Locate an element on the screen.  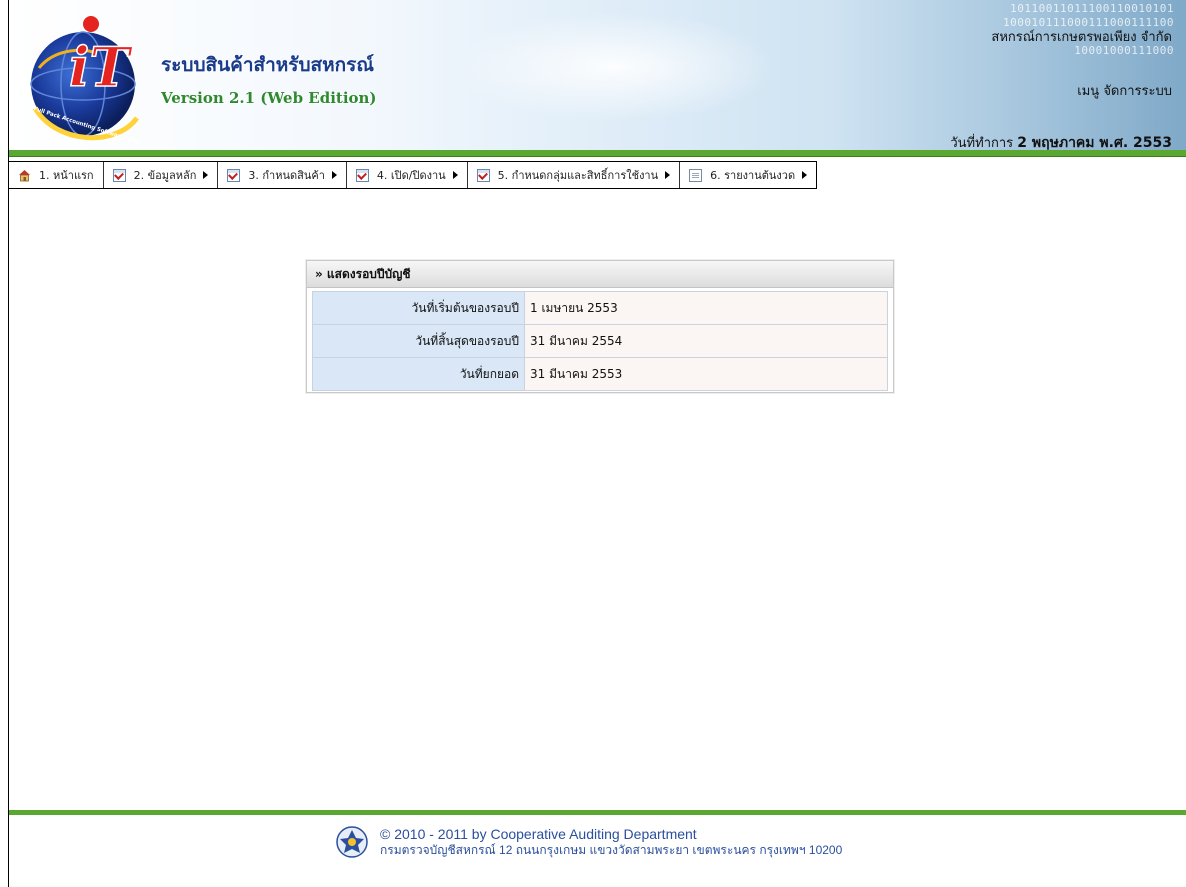
fas-logo: iT Full Pack Accounting Software : FAS is located at coordinates (85, 81).